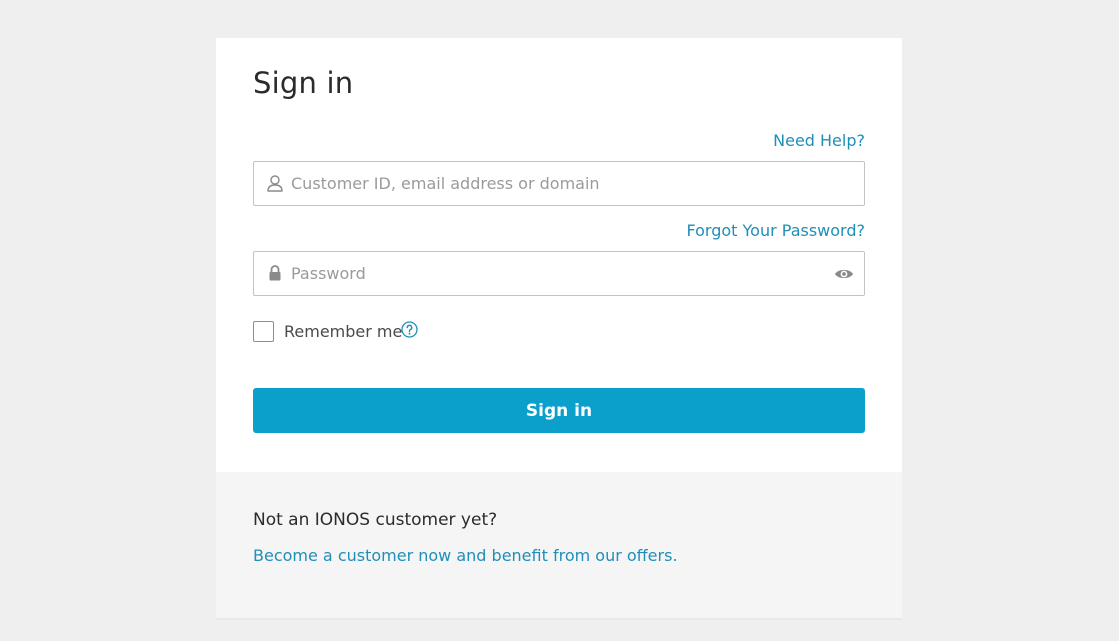 The height and width of the screenshot is (641, 1119). I want to click on forgot-password-link: Forgot Your Password?, so click(776, 230).